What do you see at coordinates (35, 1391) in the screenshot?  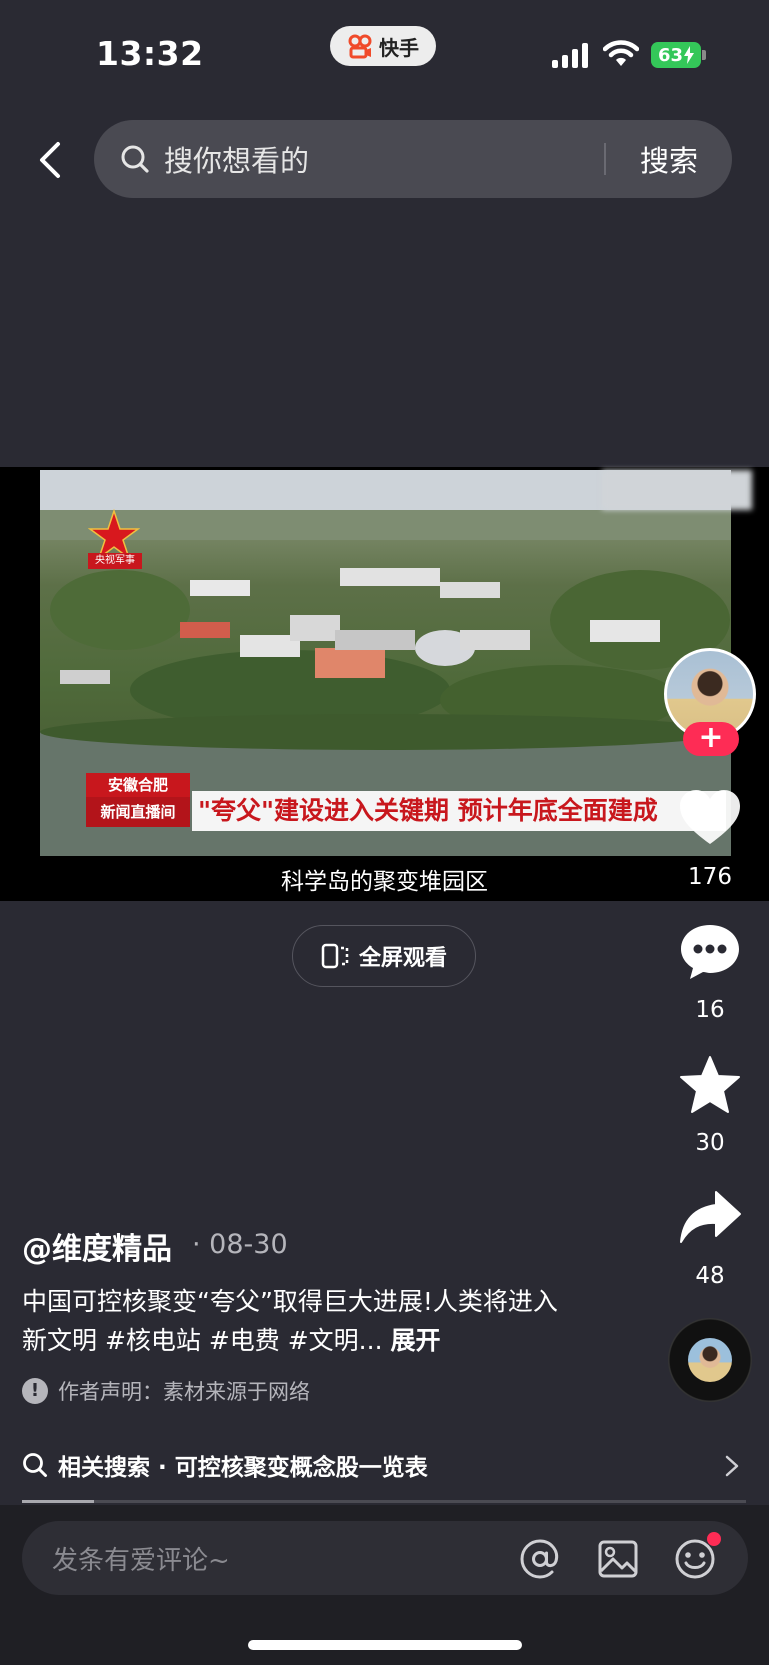 I see `warning-icon: !` at bounding box center [35, 1391].